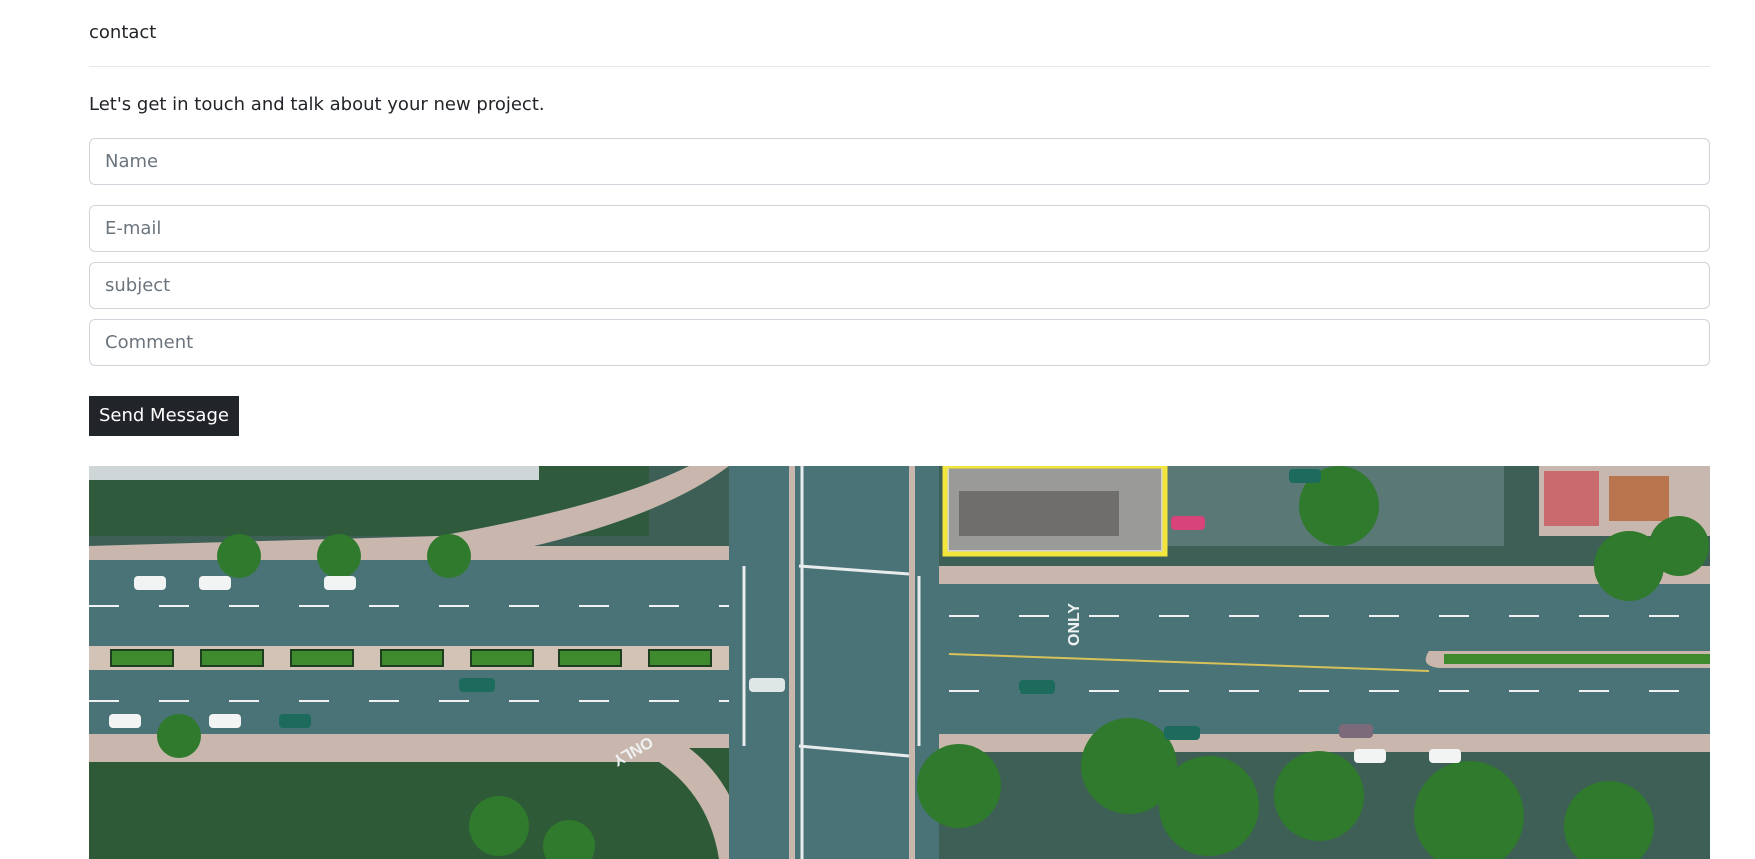 The height and width of the screenshot is (859, 1755). Describe the element at coordinates (899, 342) in the screenshot. I see `comment-input` at that location.